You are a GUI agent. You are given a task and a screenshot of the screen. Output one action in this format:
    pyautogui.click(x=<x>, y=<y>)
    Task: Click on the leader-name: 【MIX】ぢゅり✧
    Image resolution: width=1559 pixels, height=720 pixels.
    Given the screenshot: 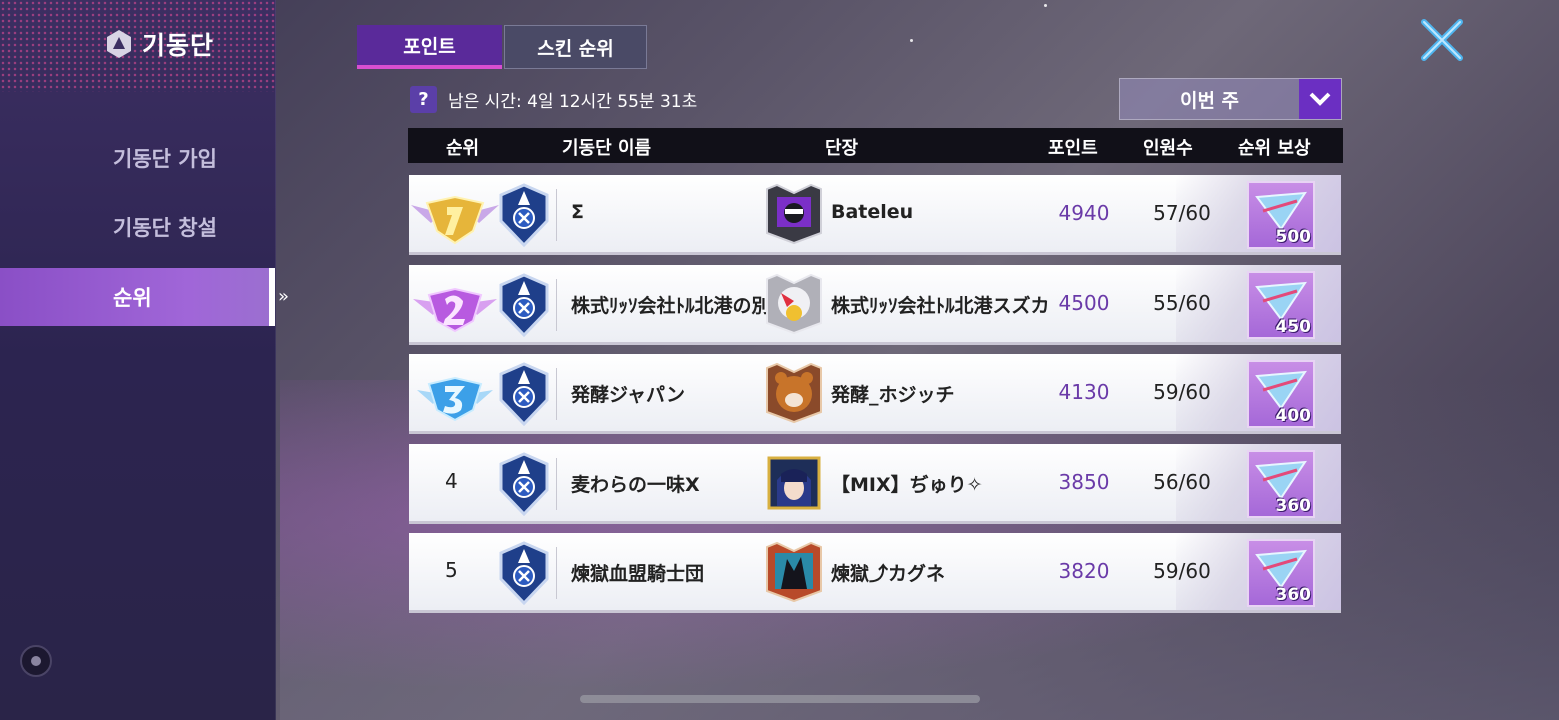 What is the action you would take?
    pyautogui.click(x=907, y=485)
    